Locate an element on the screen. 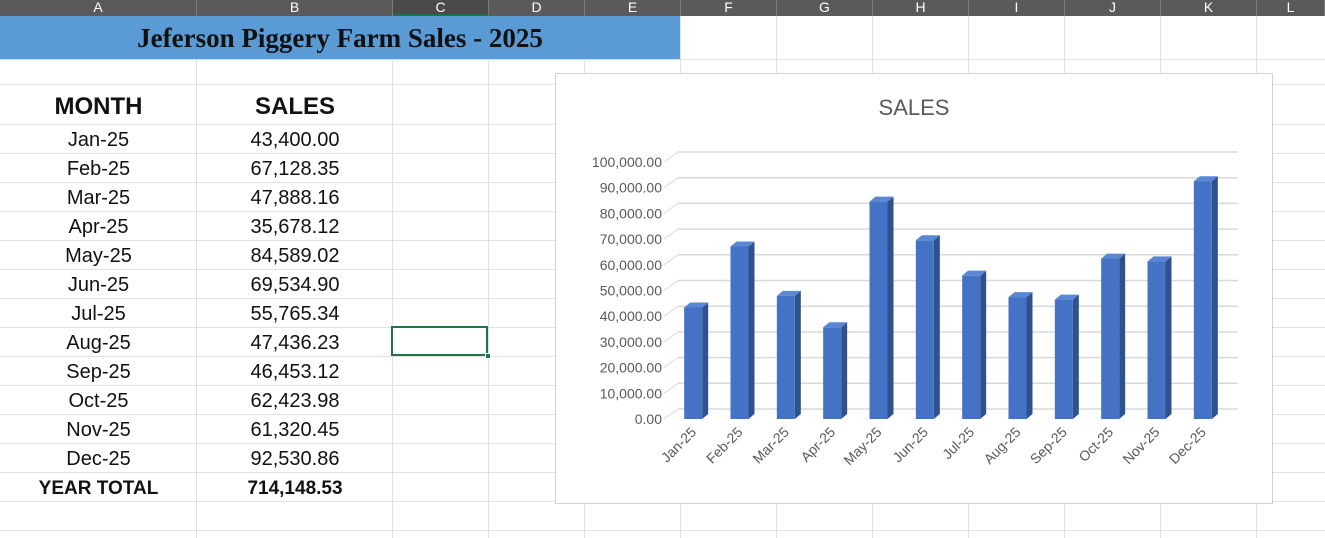  column-header-d: D is located at coordinates (537, 8).